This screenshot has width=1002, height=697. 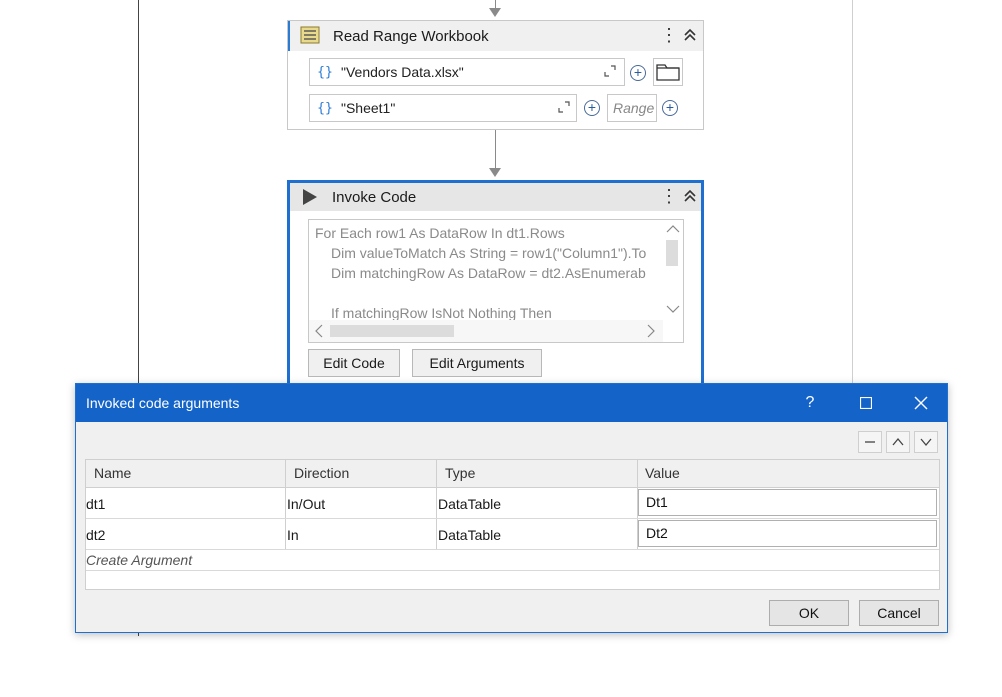 What do you see at coordinates (495, 12) in the screenshot?
I see `arrowhead-top` at bounding box center [495, 12].